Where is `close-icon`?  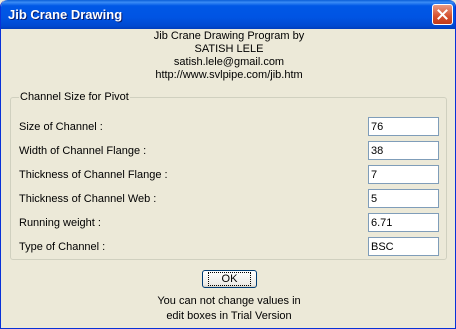 close-icon is located at coordinates (442, 14).